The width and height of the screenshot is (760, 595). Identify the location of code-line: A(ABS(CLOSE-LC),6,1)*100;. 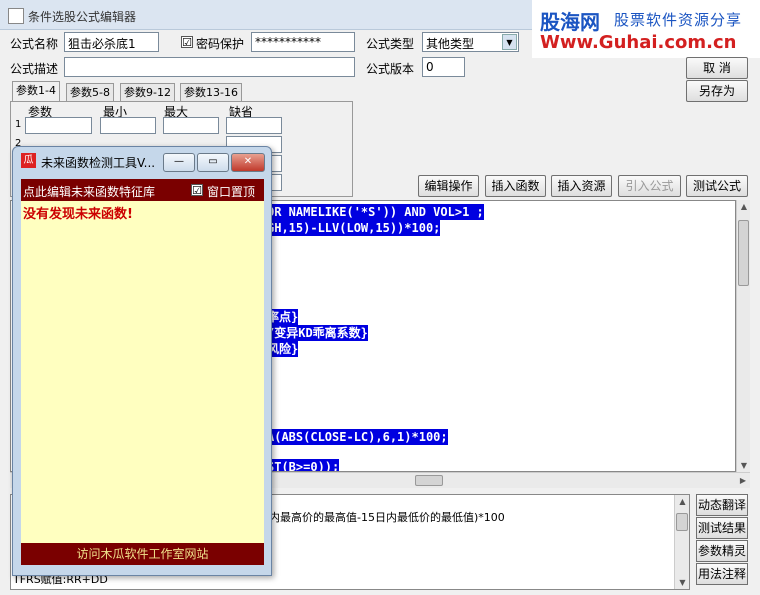
(357, 437).